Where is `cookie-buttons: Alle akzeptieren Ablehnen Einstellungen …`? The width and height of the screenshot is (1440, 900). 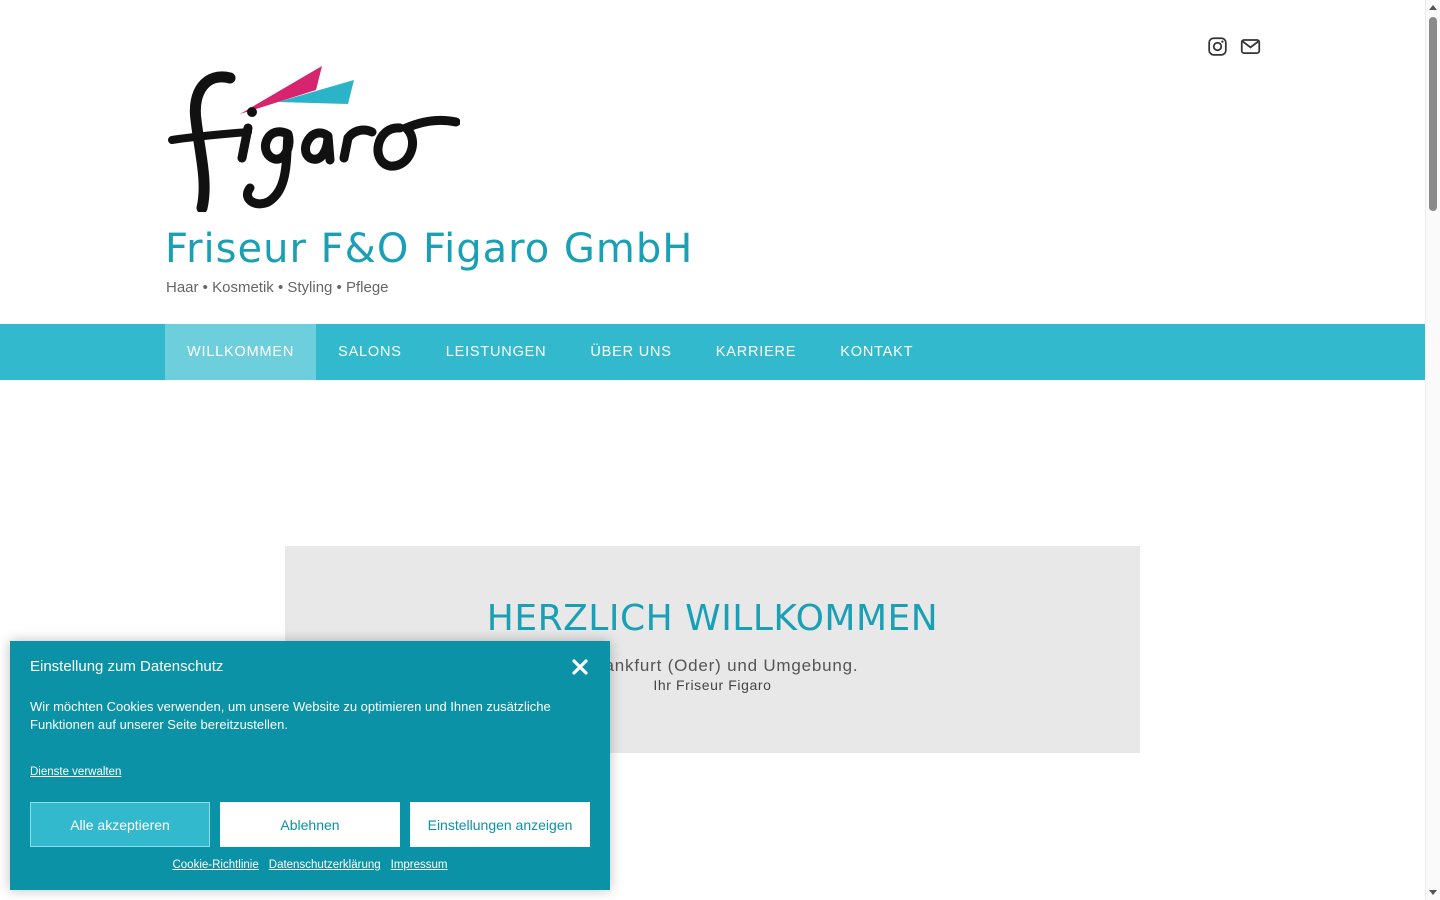
cookie-buttons: Alle akzeptieren Ablehnen Einstellungen … is located at coordinates (310, 824).